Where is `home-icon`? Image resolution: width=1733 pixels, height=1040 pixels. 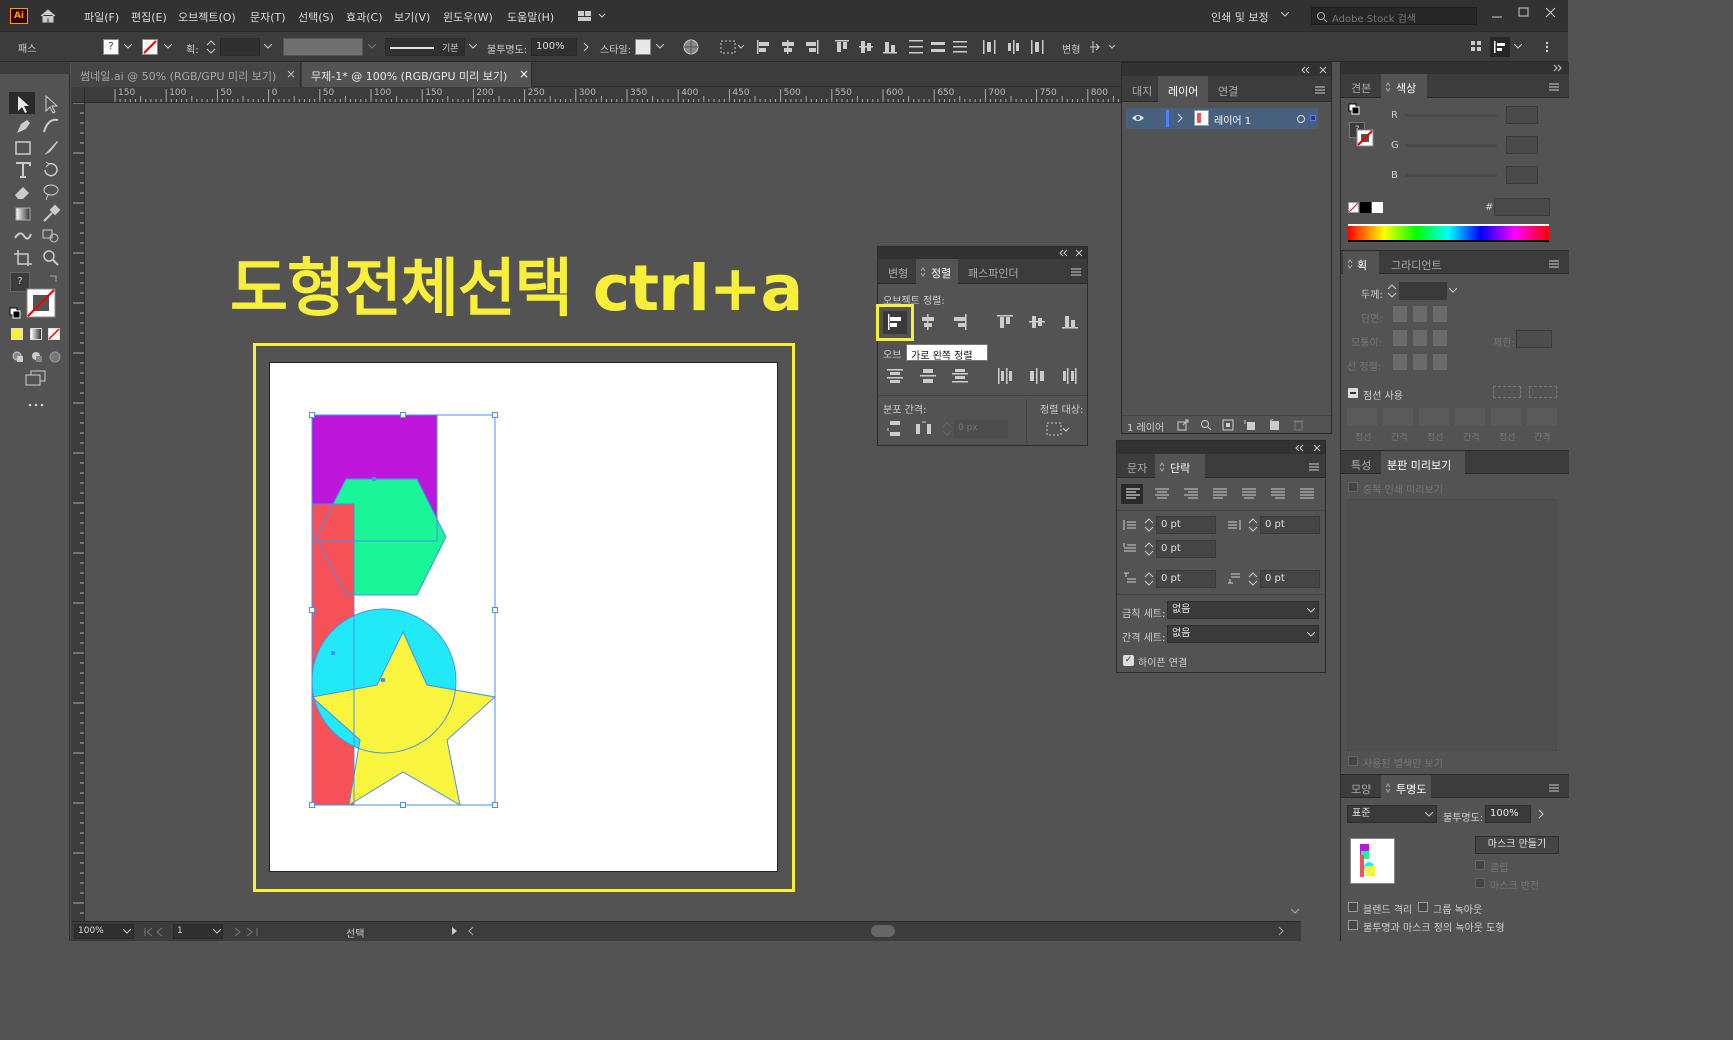
home-icon is located at coordinates (48, 16).